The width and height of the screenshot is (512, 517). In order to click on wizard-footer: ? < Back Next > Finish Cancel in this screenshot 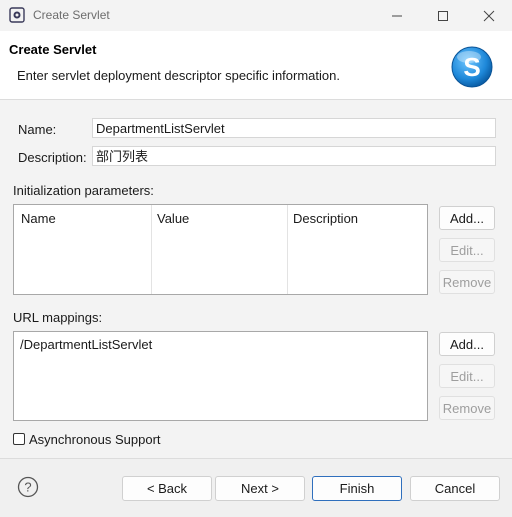, I will do `click(256, 487)`.